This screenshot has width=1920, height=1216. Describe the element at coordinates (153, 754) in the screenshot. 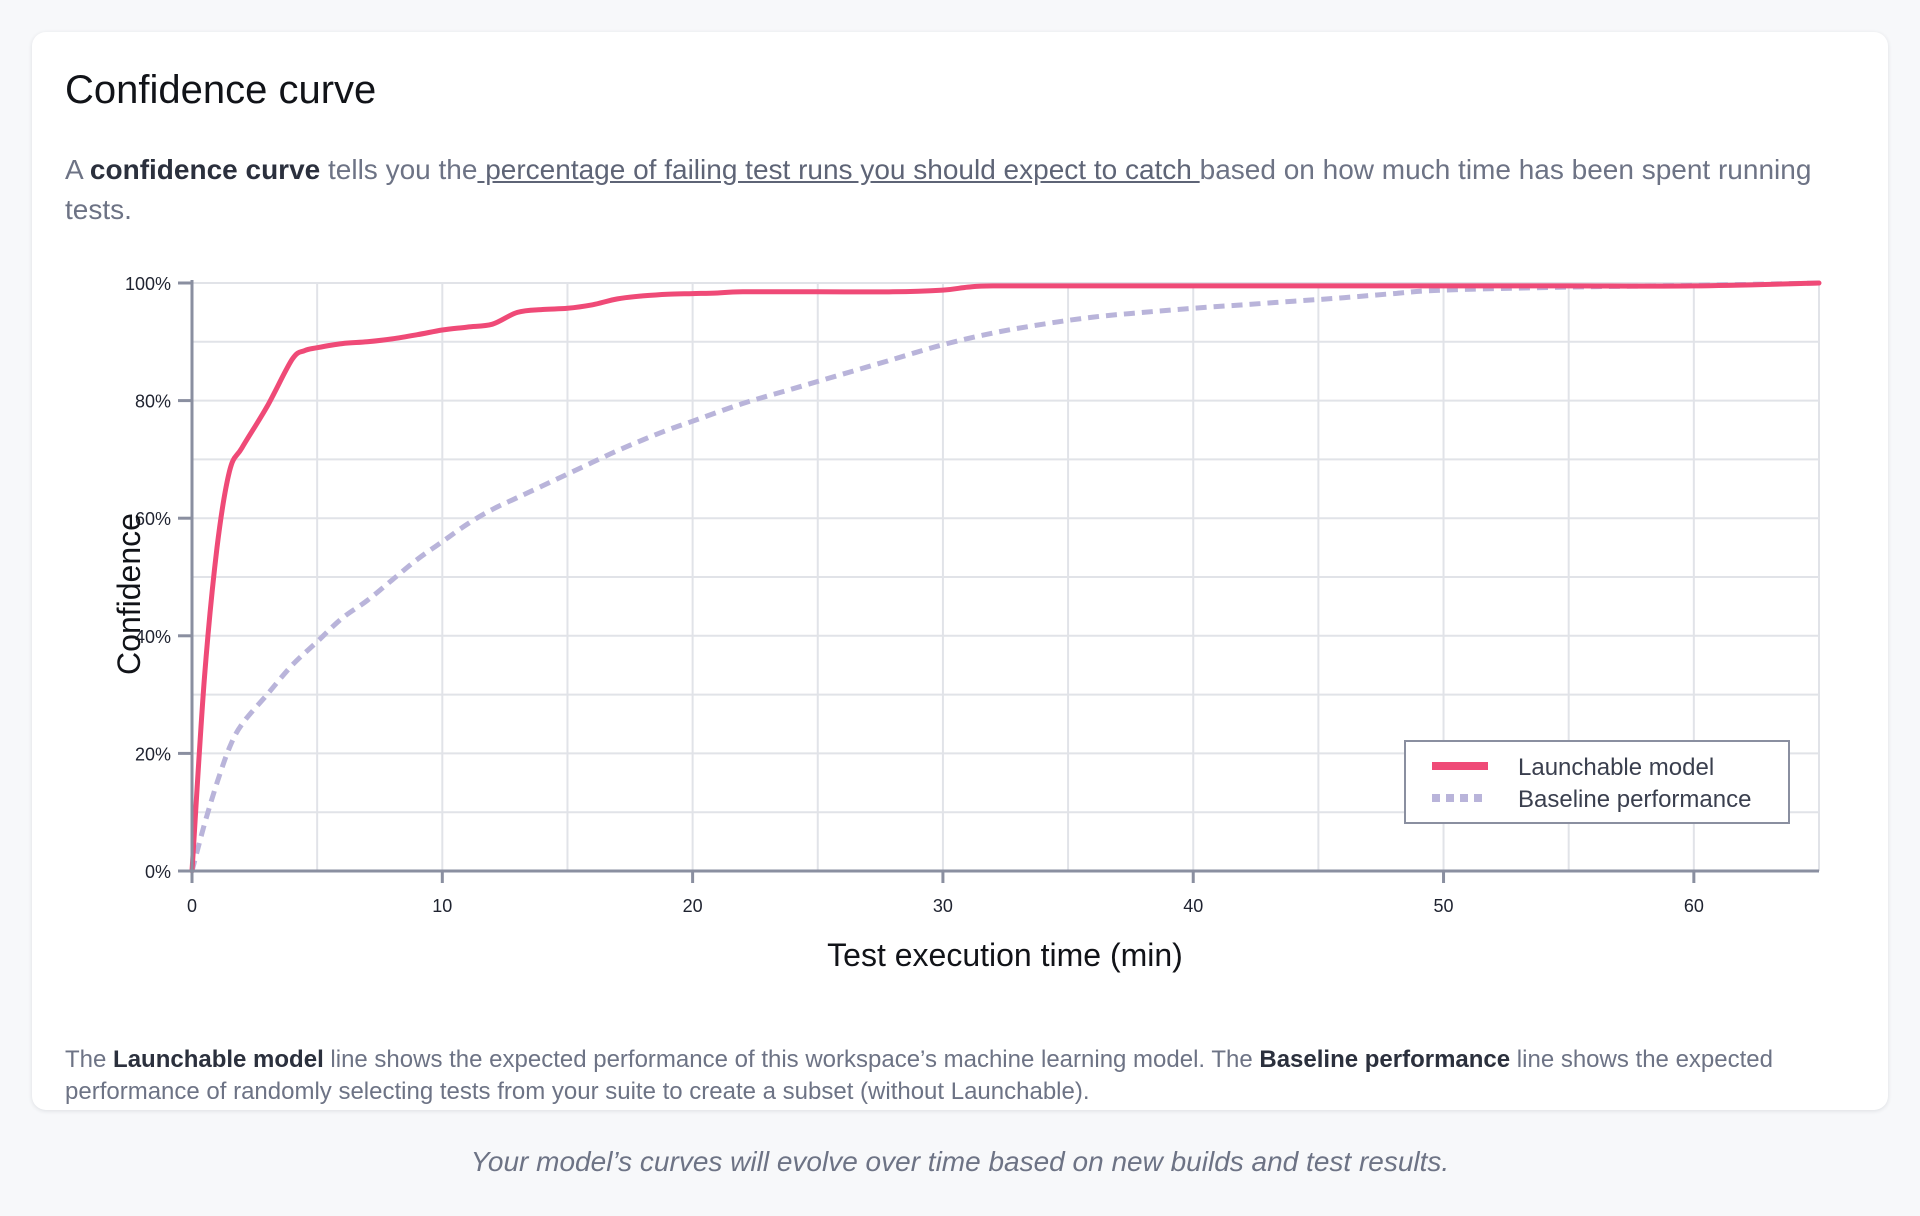

I see `y-tick-label: 20%` at that location.